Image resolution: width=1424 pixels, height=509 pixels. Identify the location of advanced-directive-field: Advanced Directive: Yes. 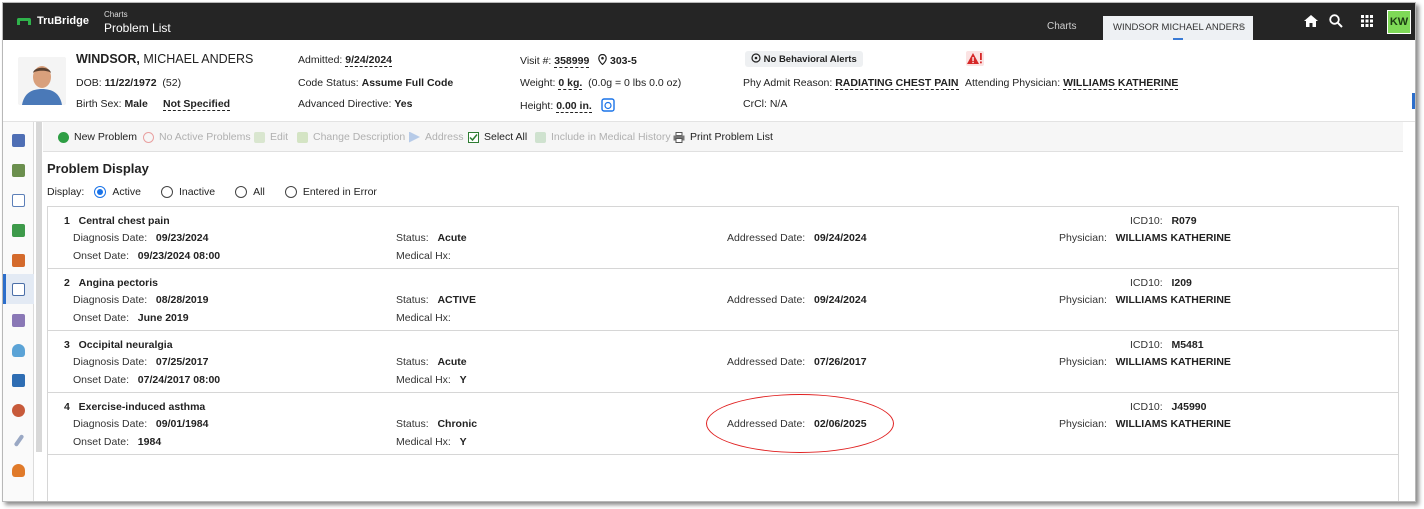
(355, 104).